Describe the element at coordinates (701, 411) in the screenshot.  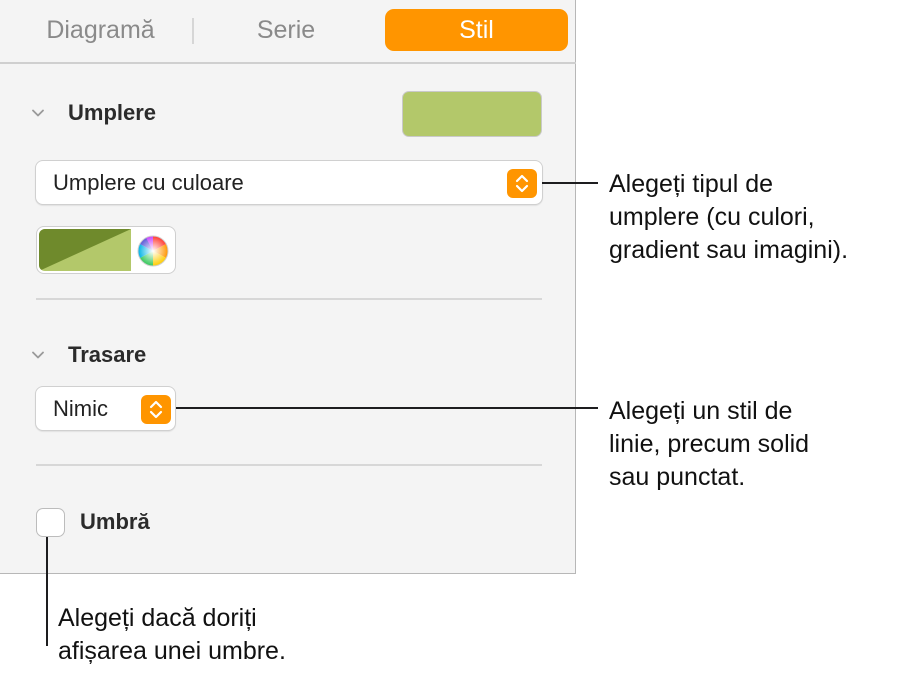
I see `callout-text-line: Alegeți un stil de` at that location.